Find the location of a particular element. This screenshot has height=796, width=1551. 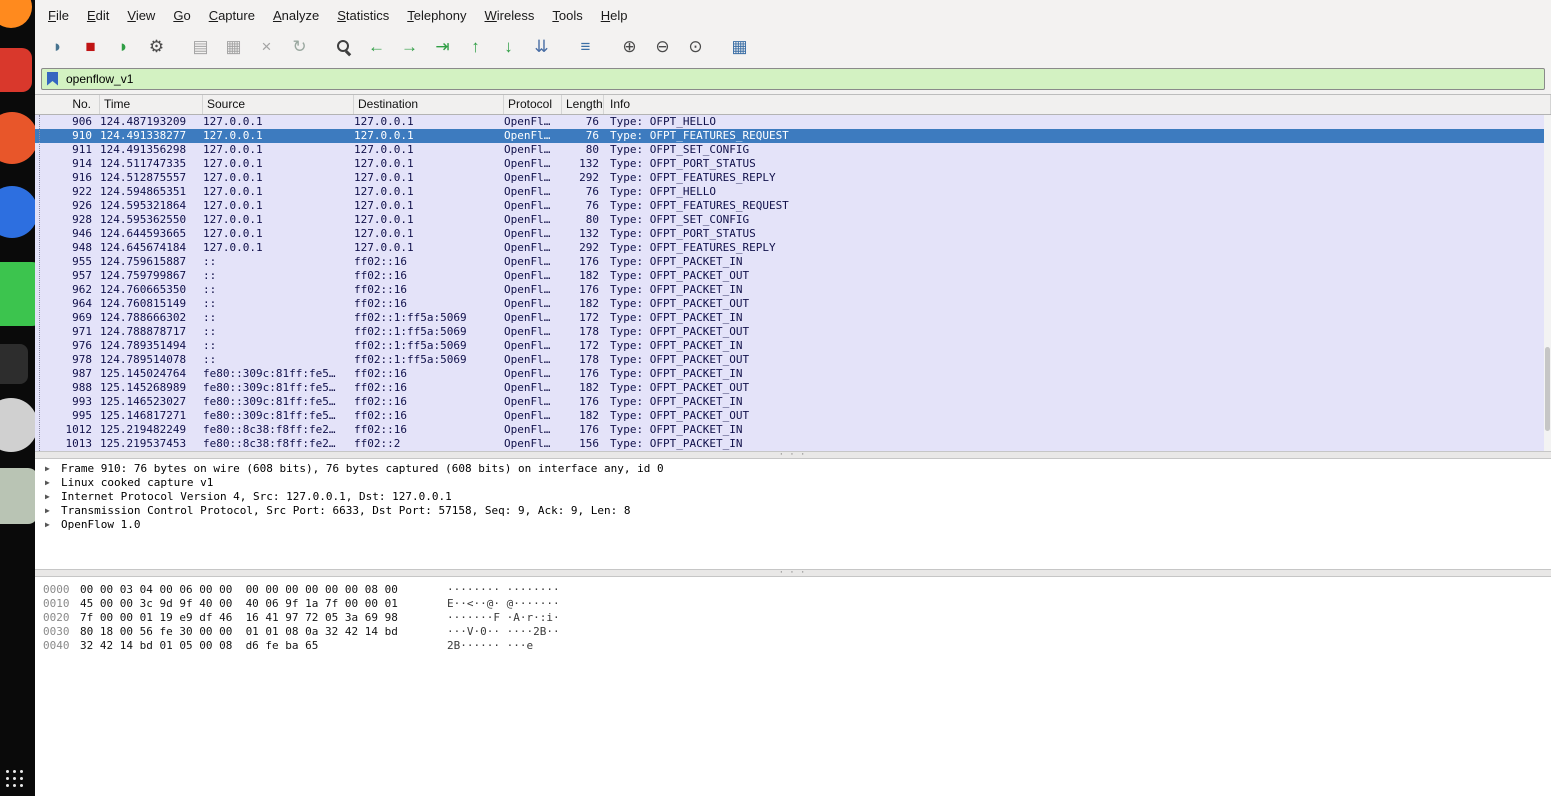

menu-wireless: Wireless is located at coordinates (510, 15).